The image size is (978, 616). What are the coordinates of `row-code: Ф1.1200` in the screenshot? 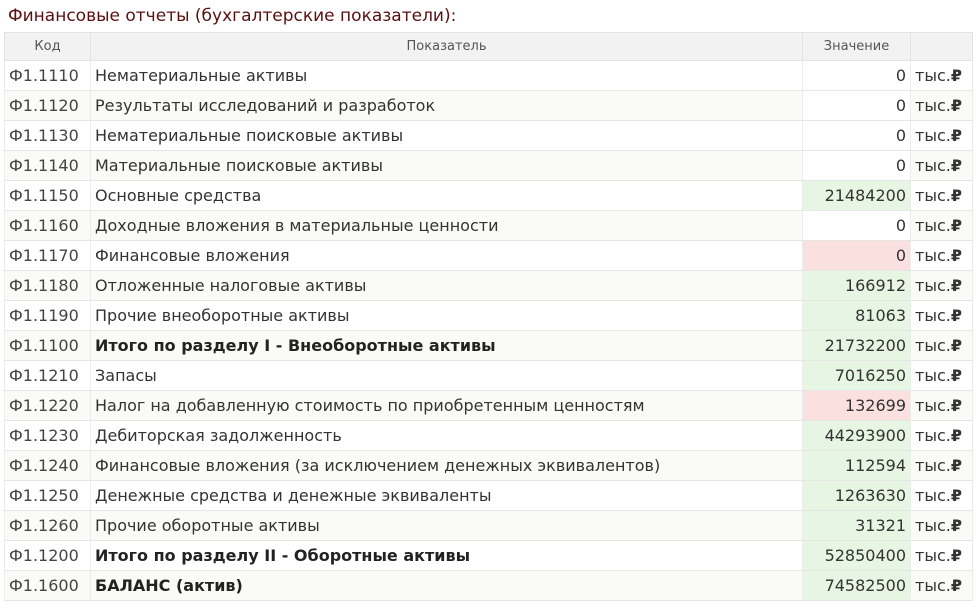 It's located at (47, 555).